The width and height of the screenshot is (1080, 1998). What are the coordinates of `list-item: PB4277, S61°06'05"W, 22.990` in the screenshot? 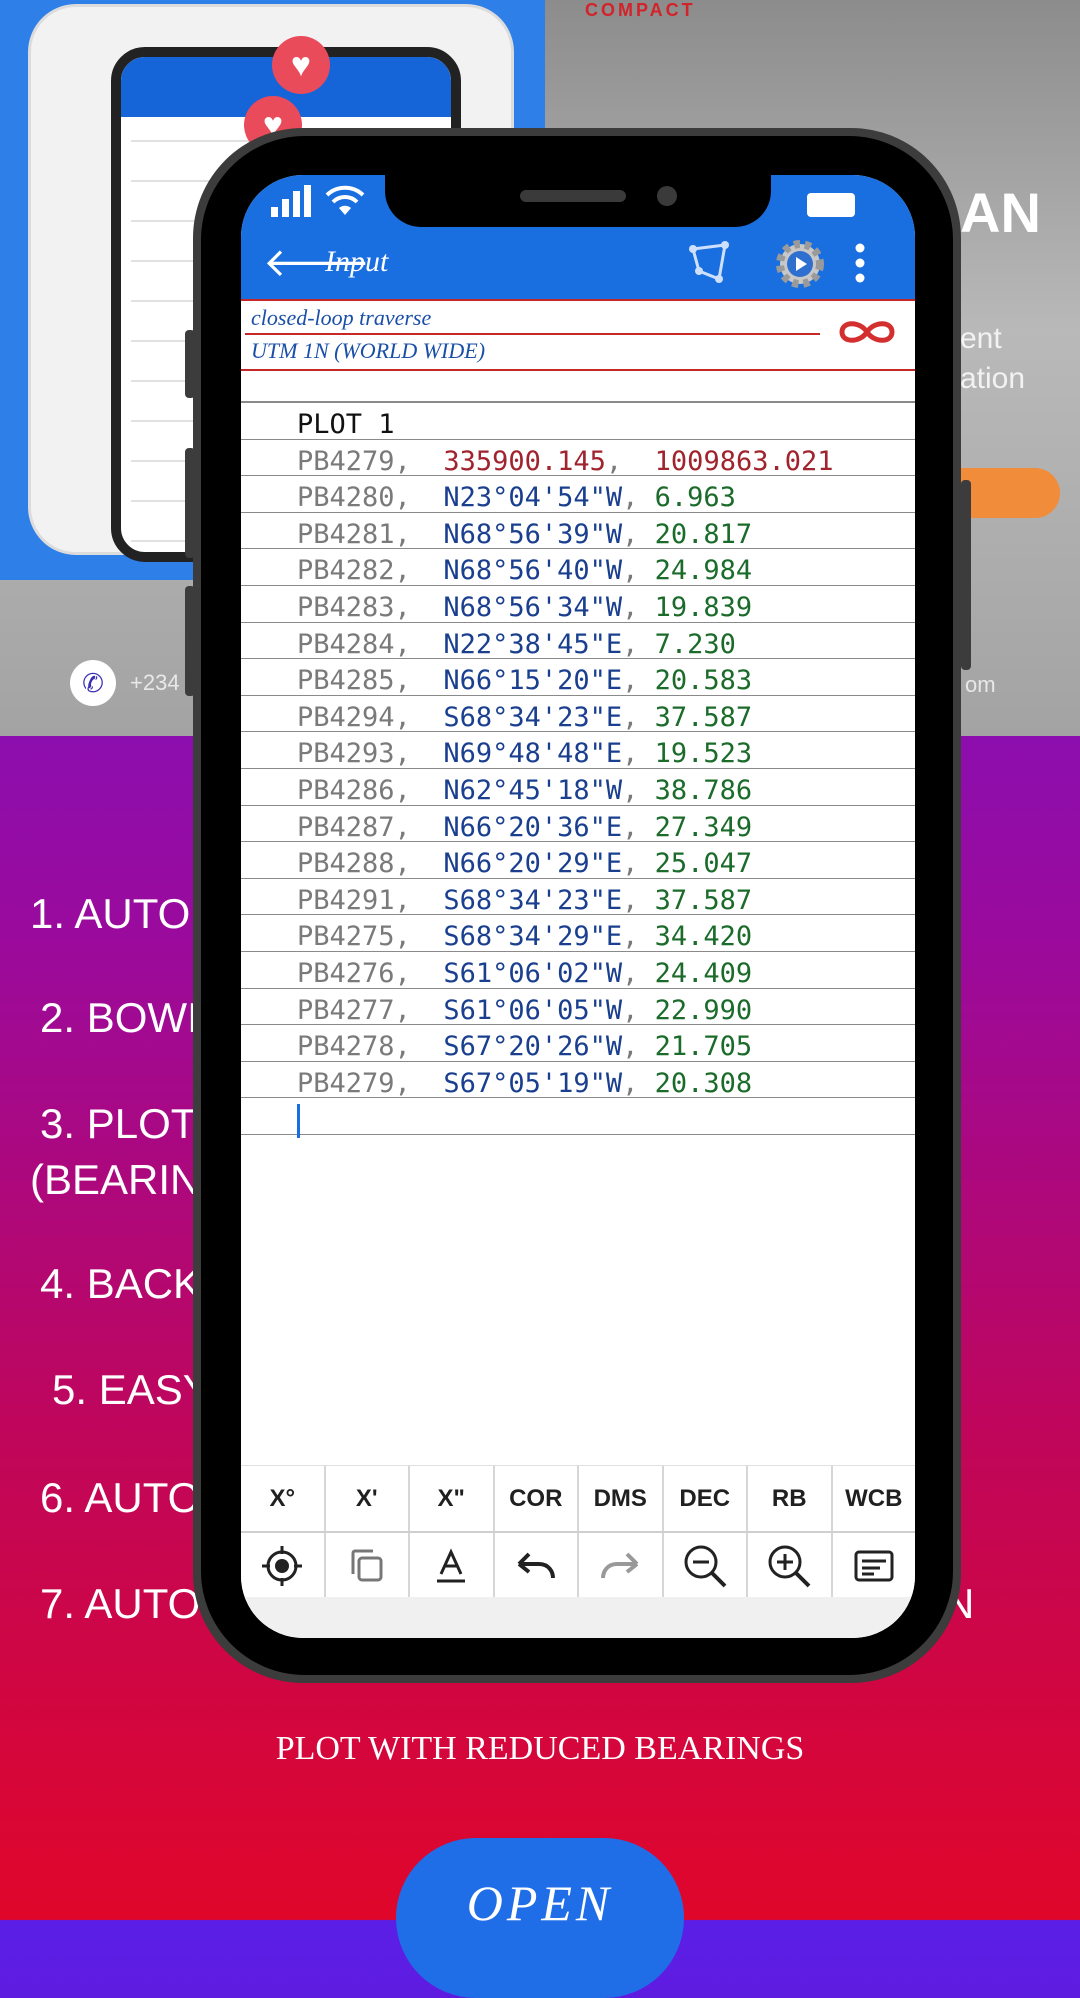 It's located at (578, 1007).